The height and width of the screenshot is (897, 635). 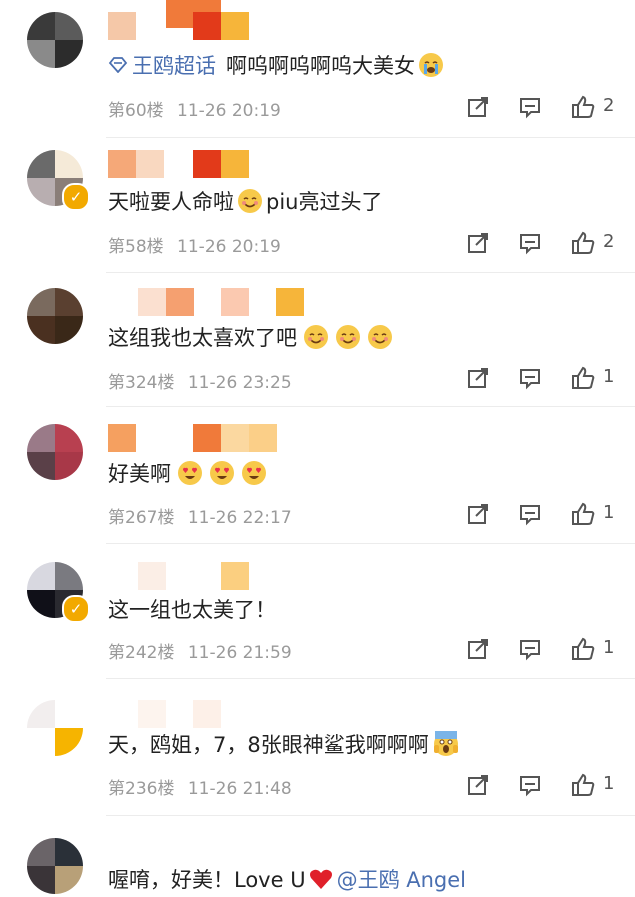 I want to click on comment-text: 天，鸥姐，7，8张眼神鲨我啊啊啊, so click(x=285, y=744).